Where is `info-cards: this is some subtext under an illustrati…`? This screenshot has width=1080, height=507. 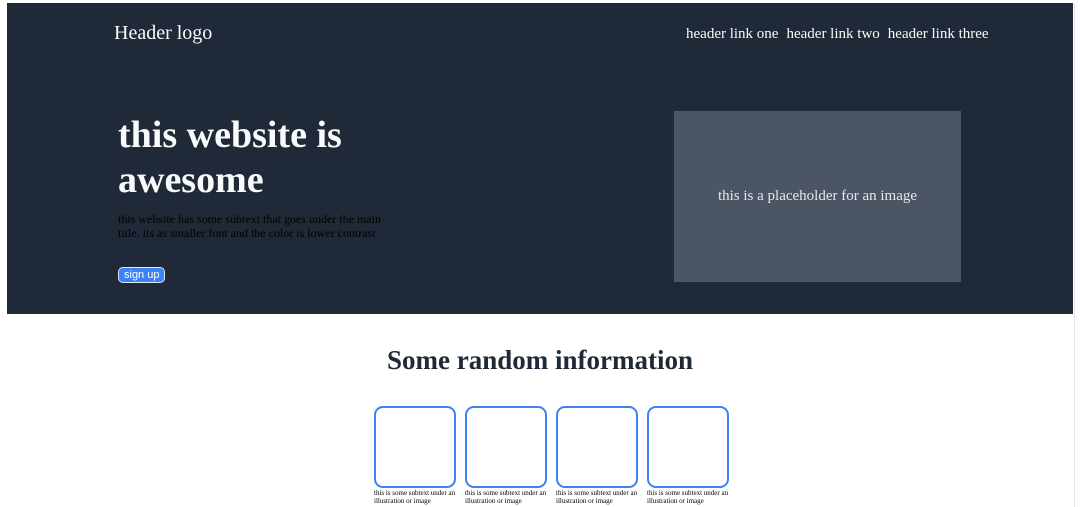 info-cards: this is some subtext under an illustrati… is located at coordinates (551, 455).